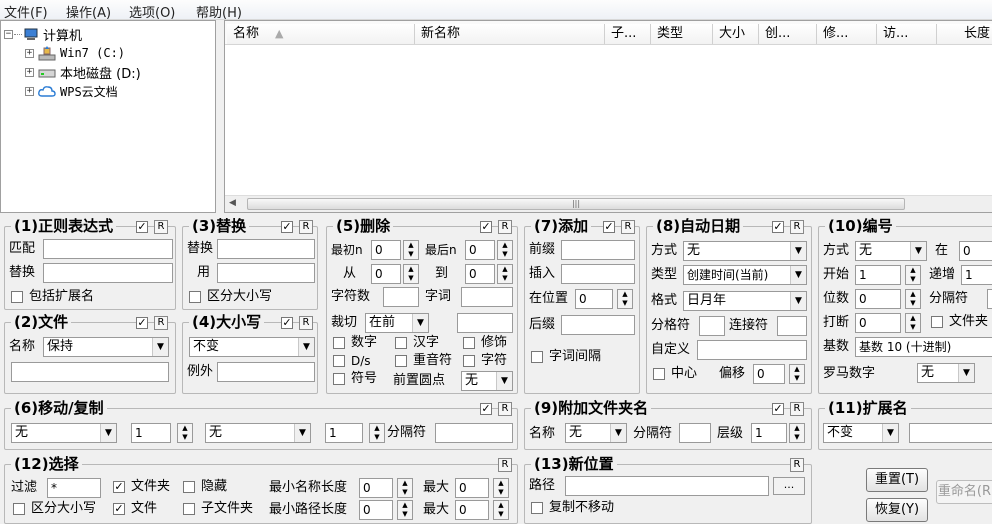  What do you see at coordinates (923, 347) in the screenshot?
I see `num-base-select: 基数 10 (十进制)` at bounding box center [923, 347].